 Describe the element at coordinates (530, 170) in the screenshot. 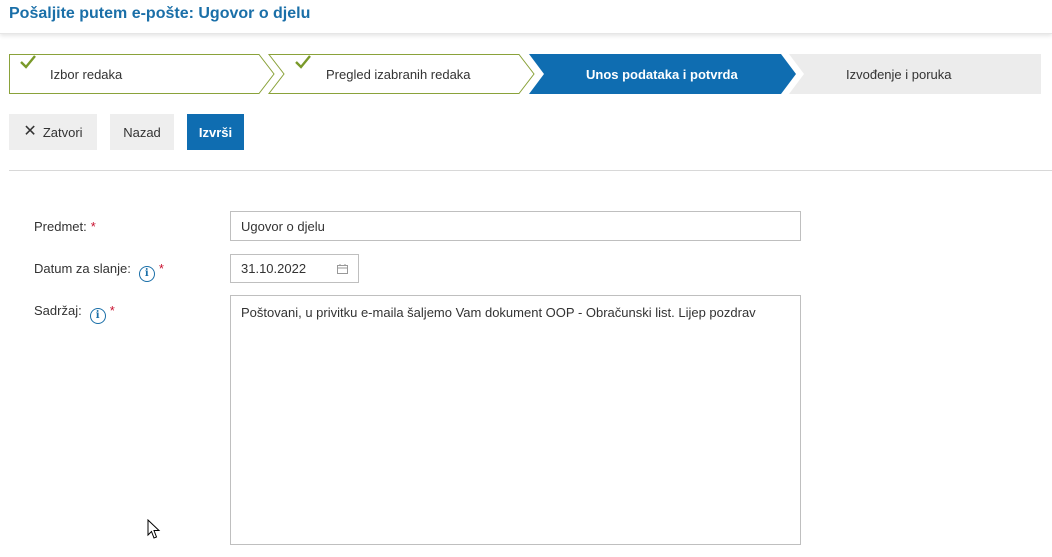

I see `divider` at that location.